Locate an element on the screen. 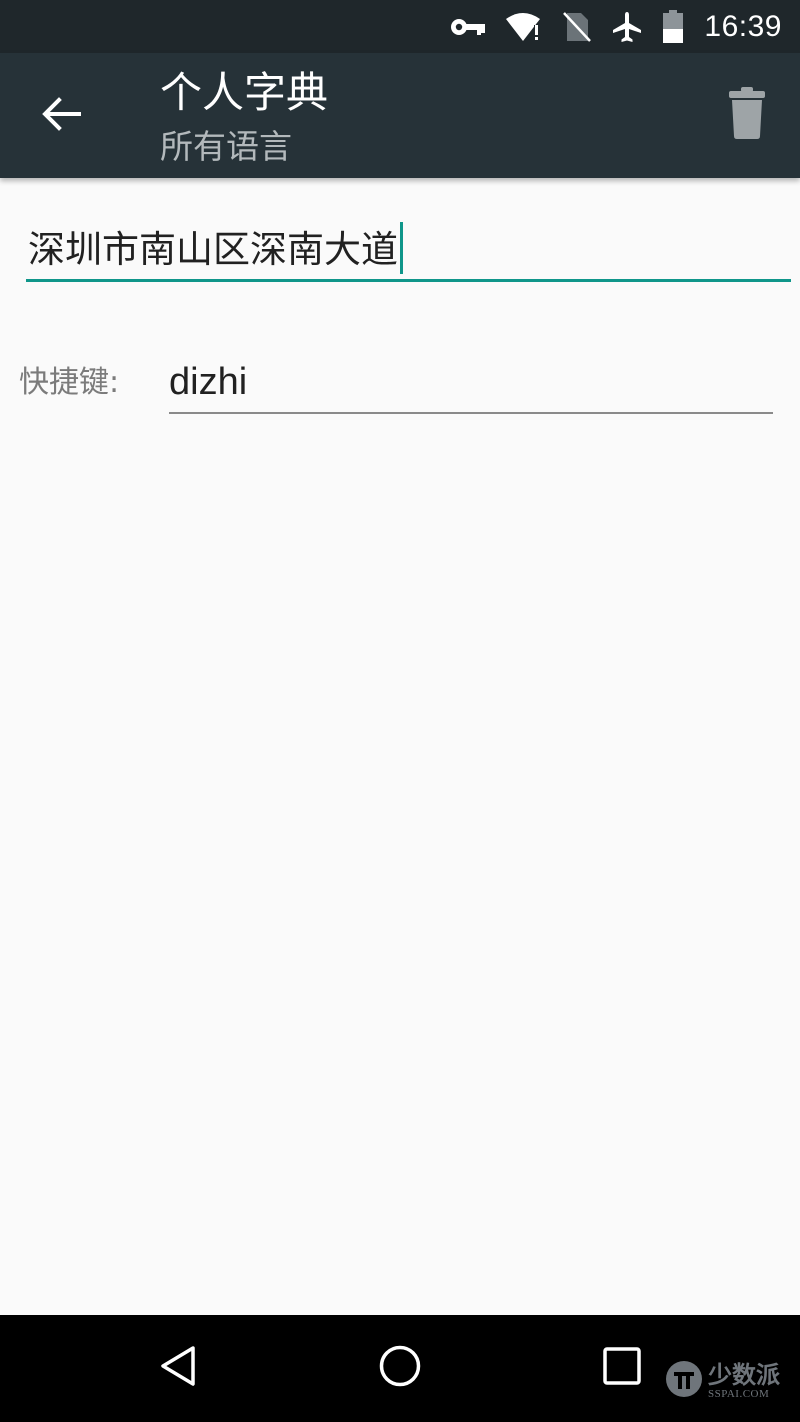 This screenshot has height=1422, width=800. text-cursor is located at coordinates (401, 248).